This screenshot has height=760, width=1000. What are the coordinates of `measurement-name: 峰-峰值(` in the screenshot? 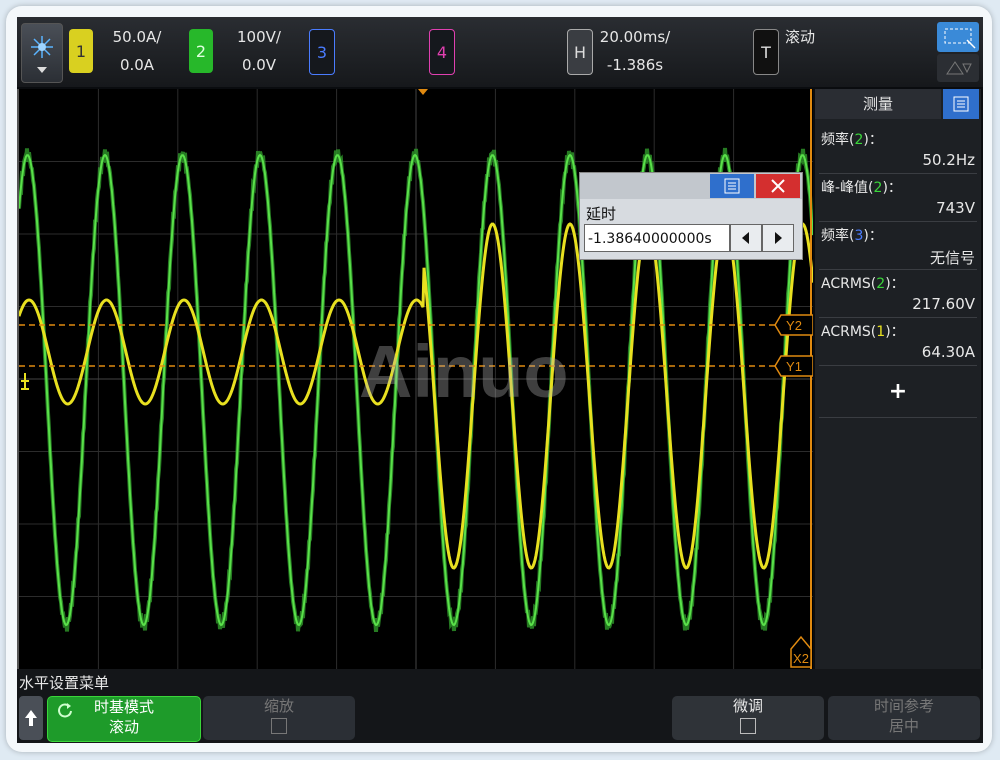 It's located at (847, 188).